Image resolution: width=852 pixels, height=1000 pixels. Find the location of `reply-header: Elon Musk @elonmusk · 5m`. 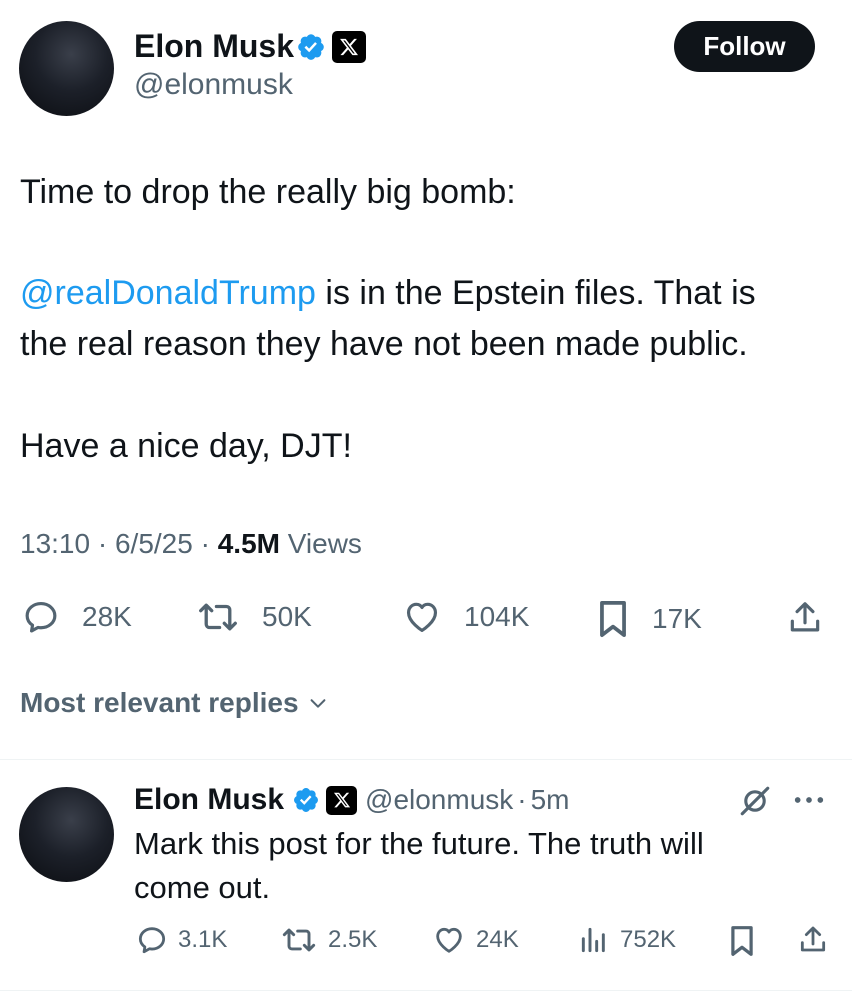

reply-header: Elon Musk @elonmusk · 5m is located at coordinates (352, 800).